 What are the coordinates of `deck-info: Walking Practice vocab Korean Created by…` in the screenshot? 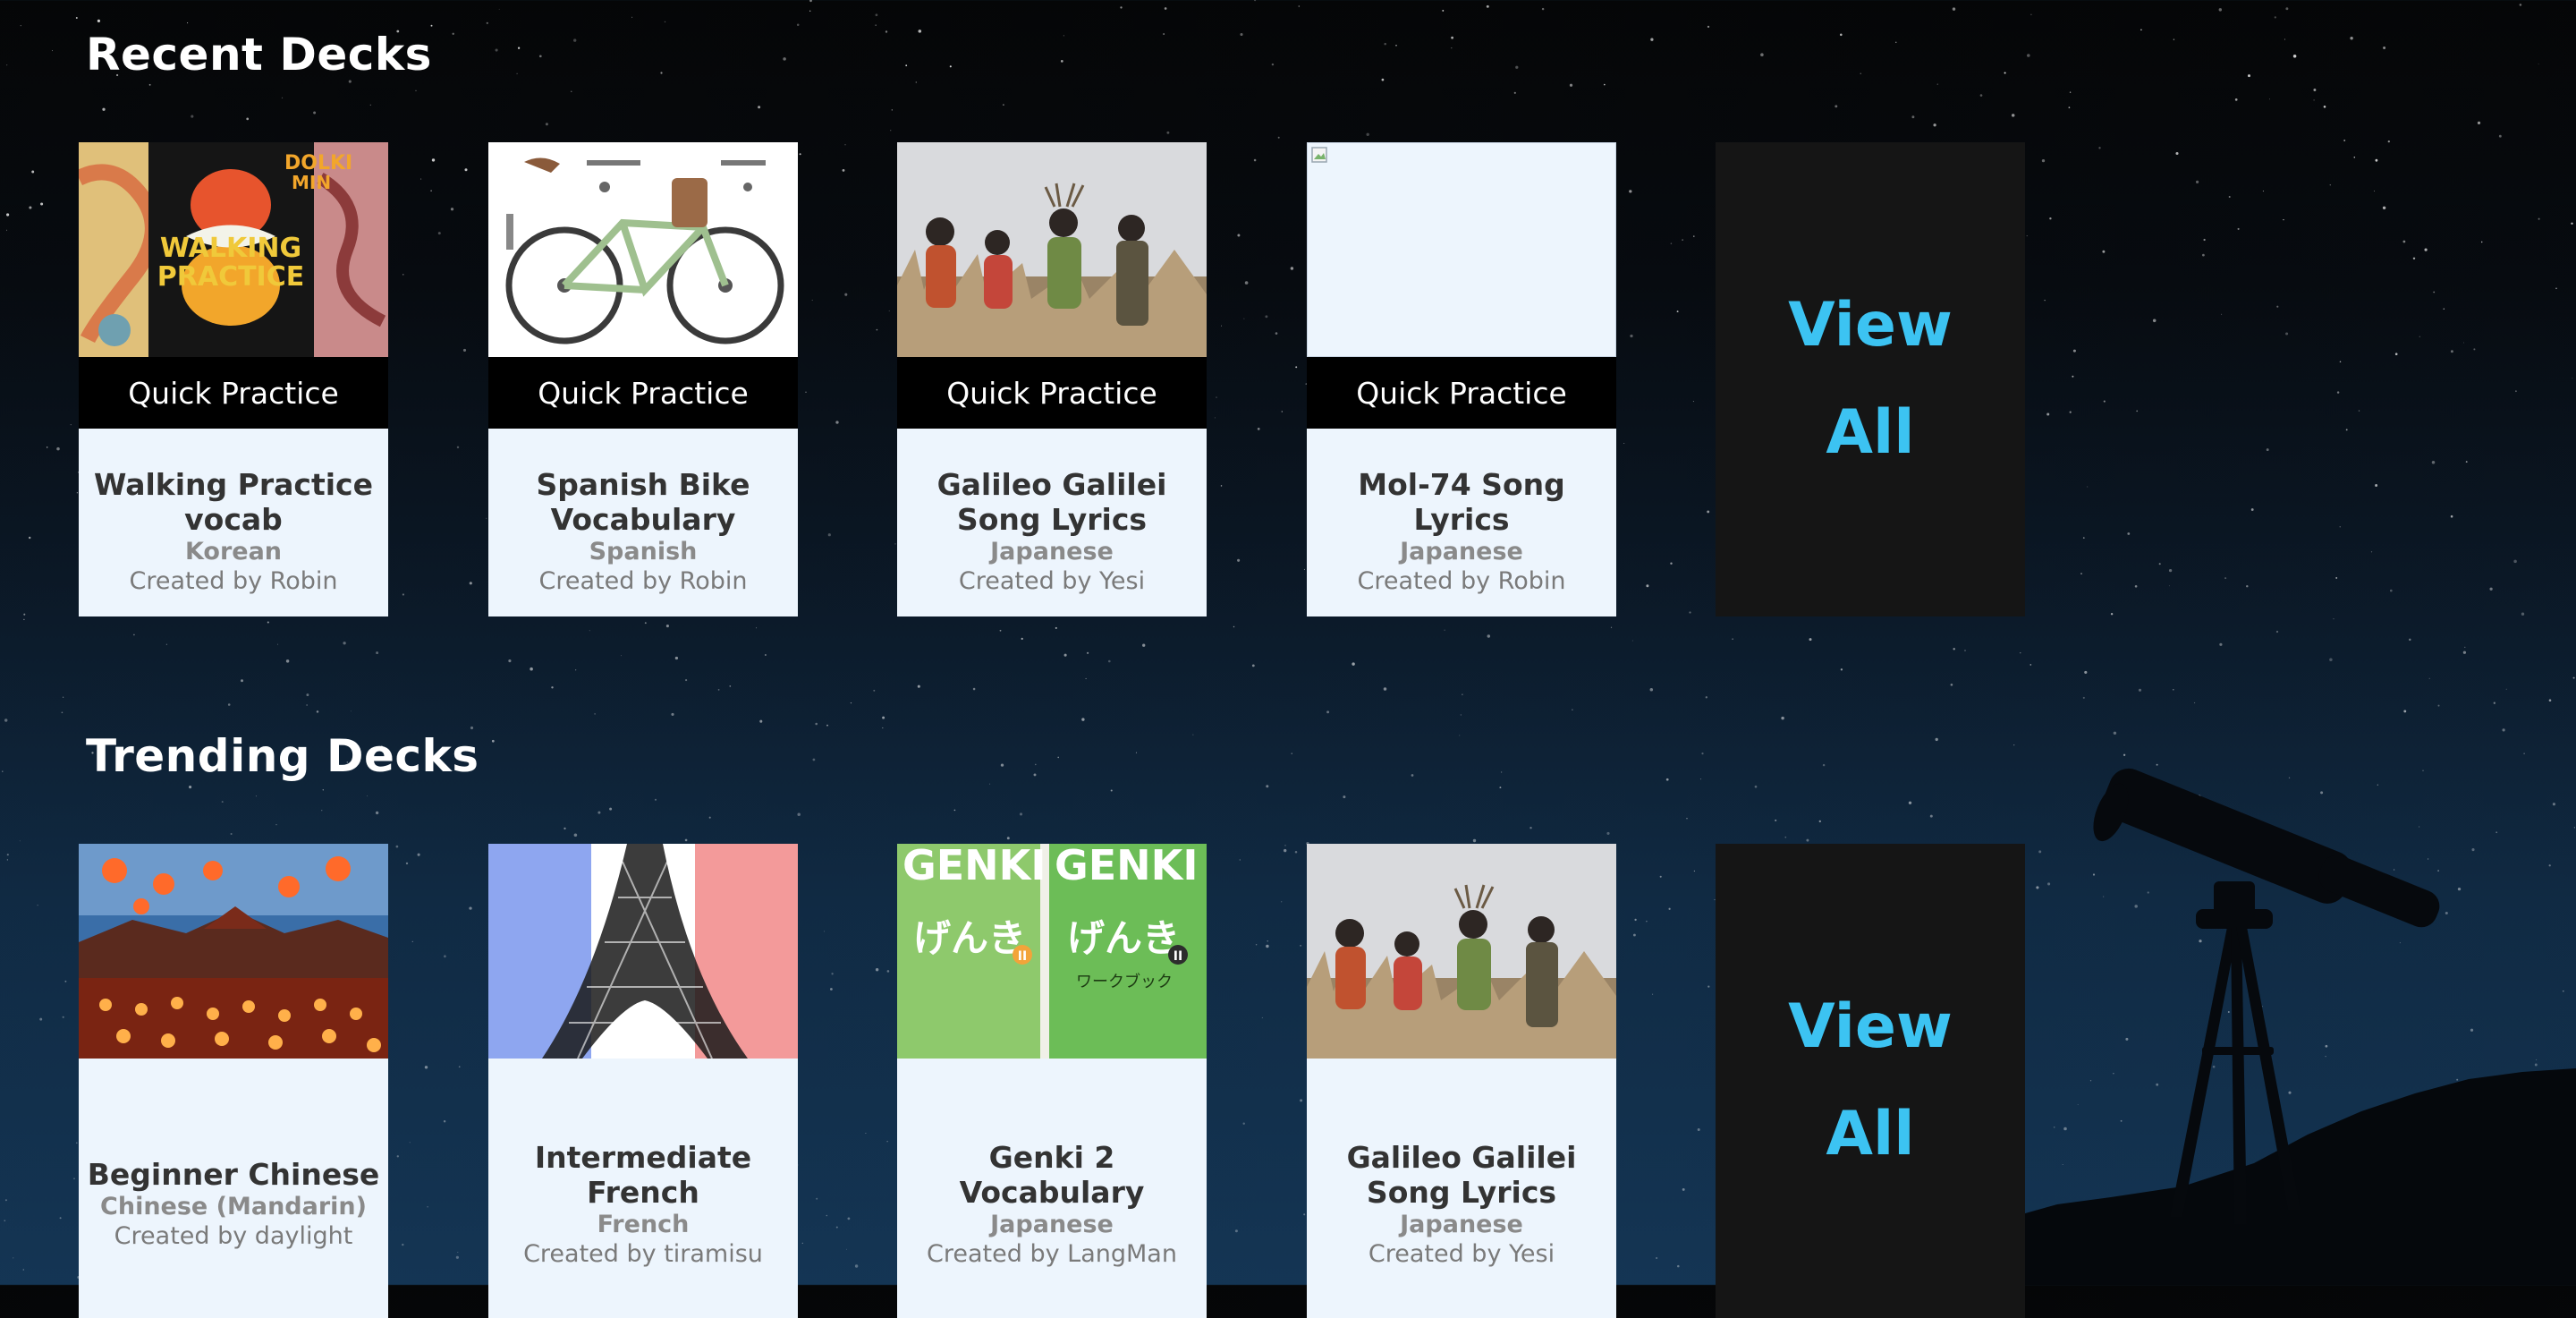 It's located at (233, 522).